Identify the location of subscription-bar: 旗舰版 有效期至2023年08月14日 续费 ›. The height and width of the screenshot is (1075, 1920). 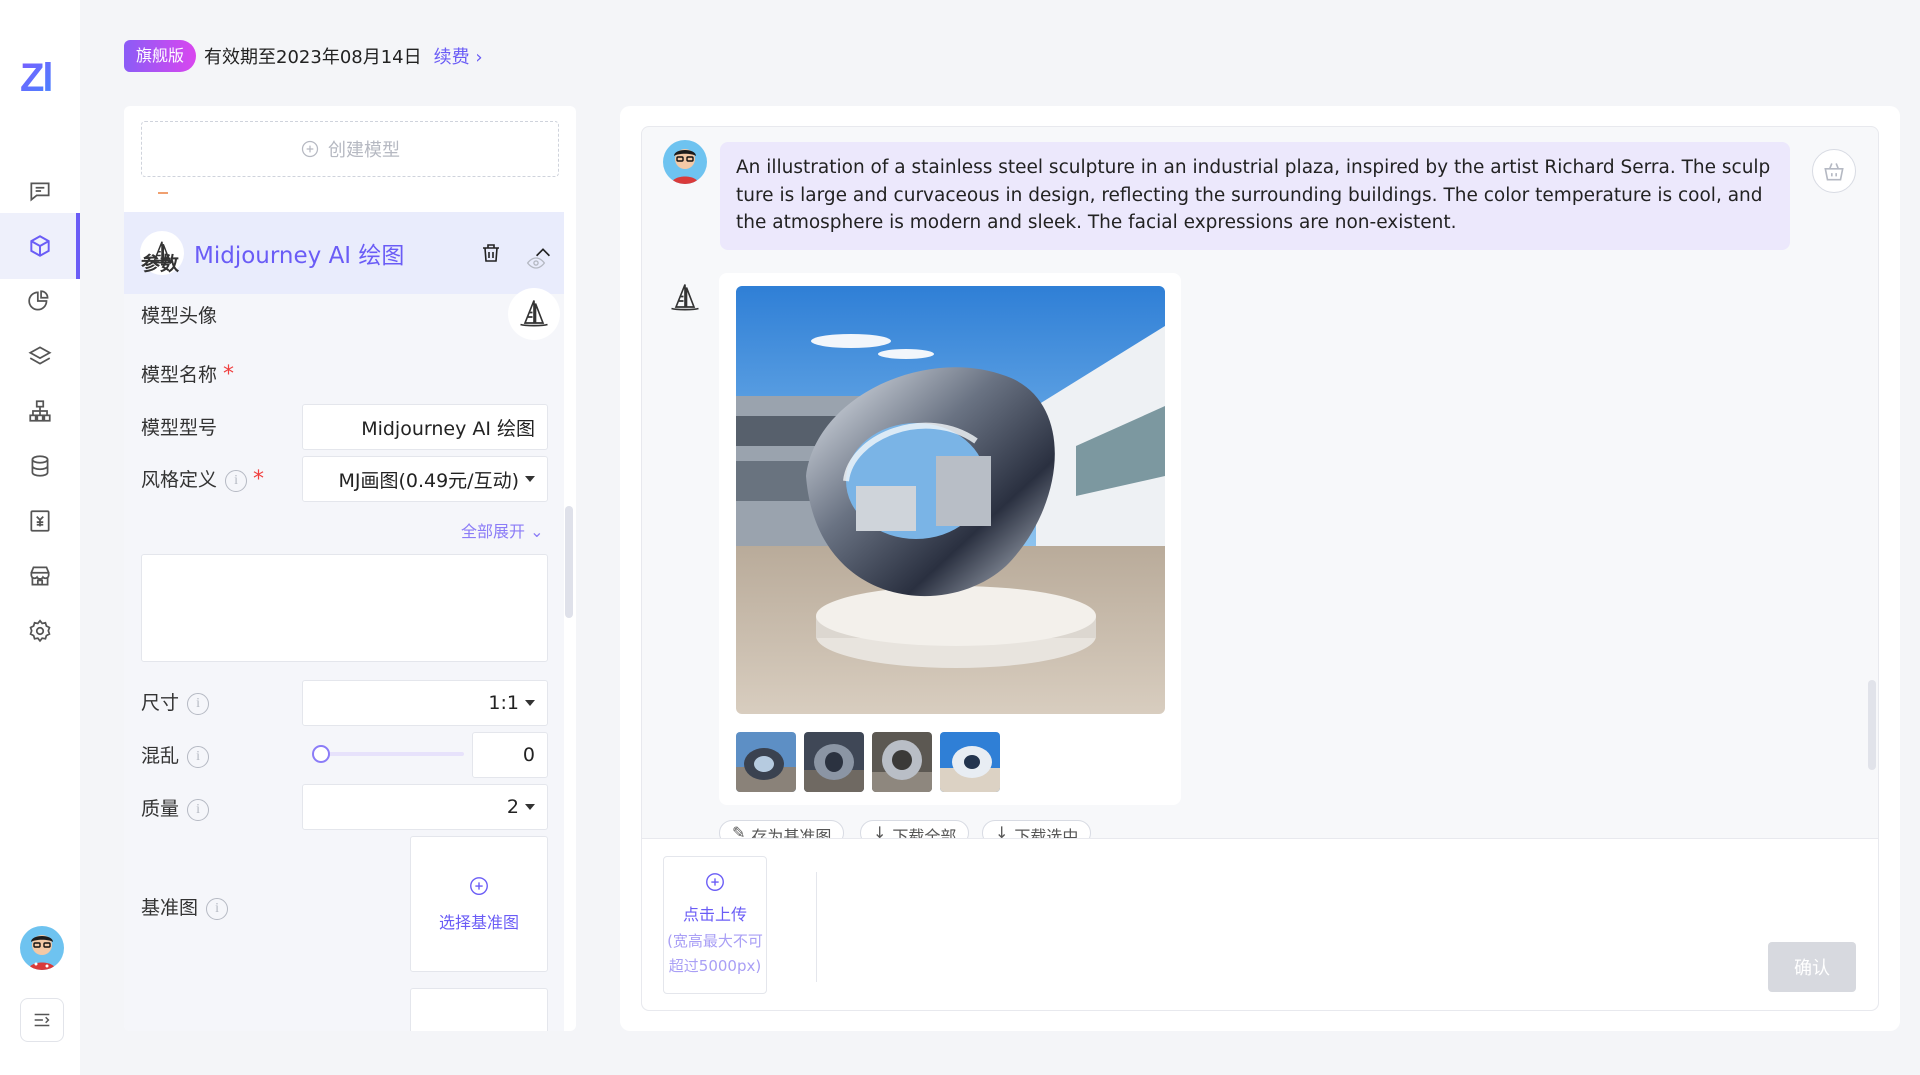
(303, 56).